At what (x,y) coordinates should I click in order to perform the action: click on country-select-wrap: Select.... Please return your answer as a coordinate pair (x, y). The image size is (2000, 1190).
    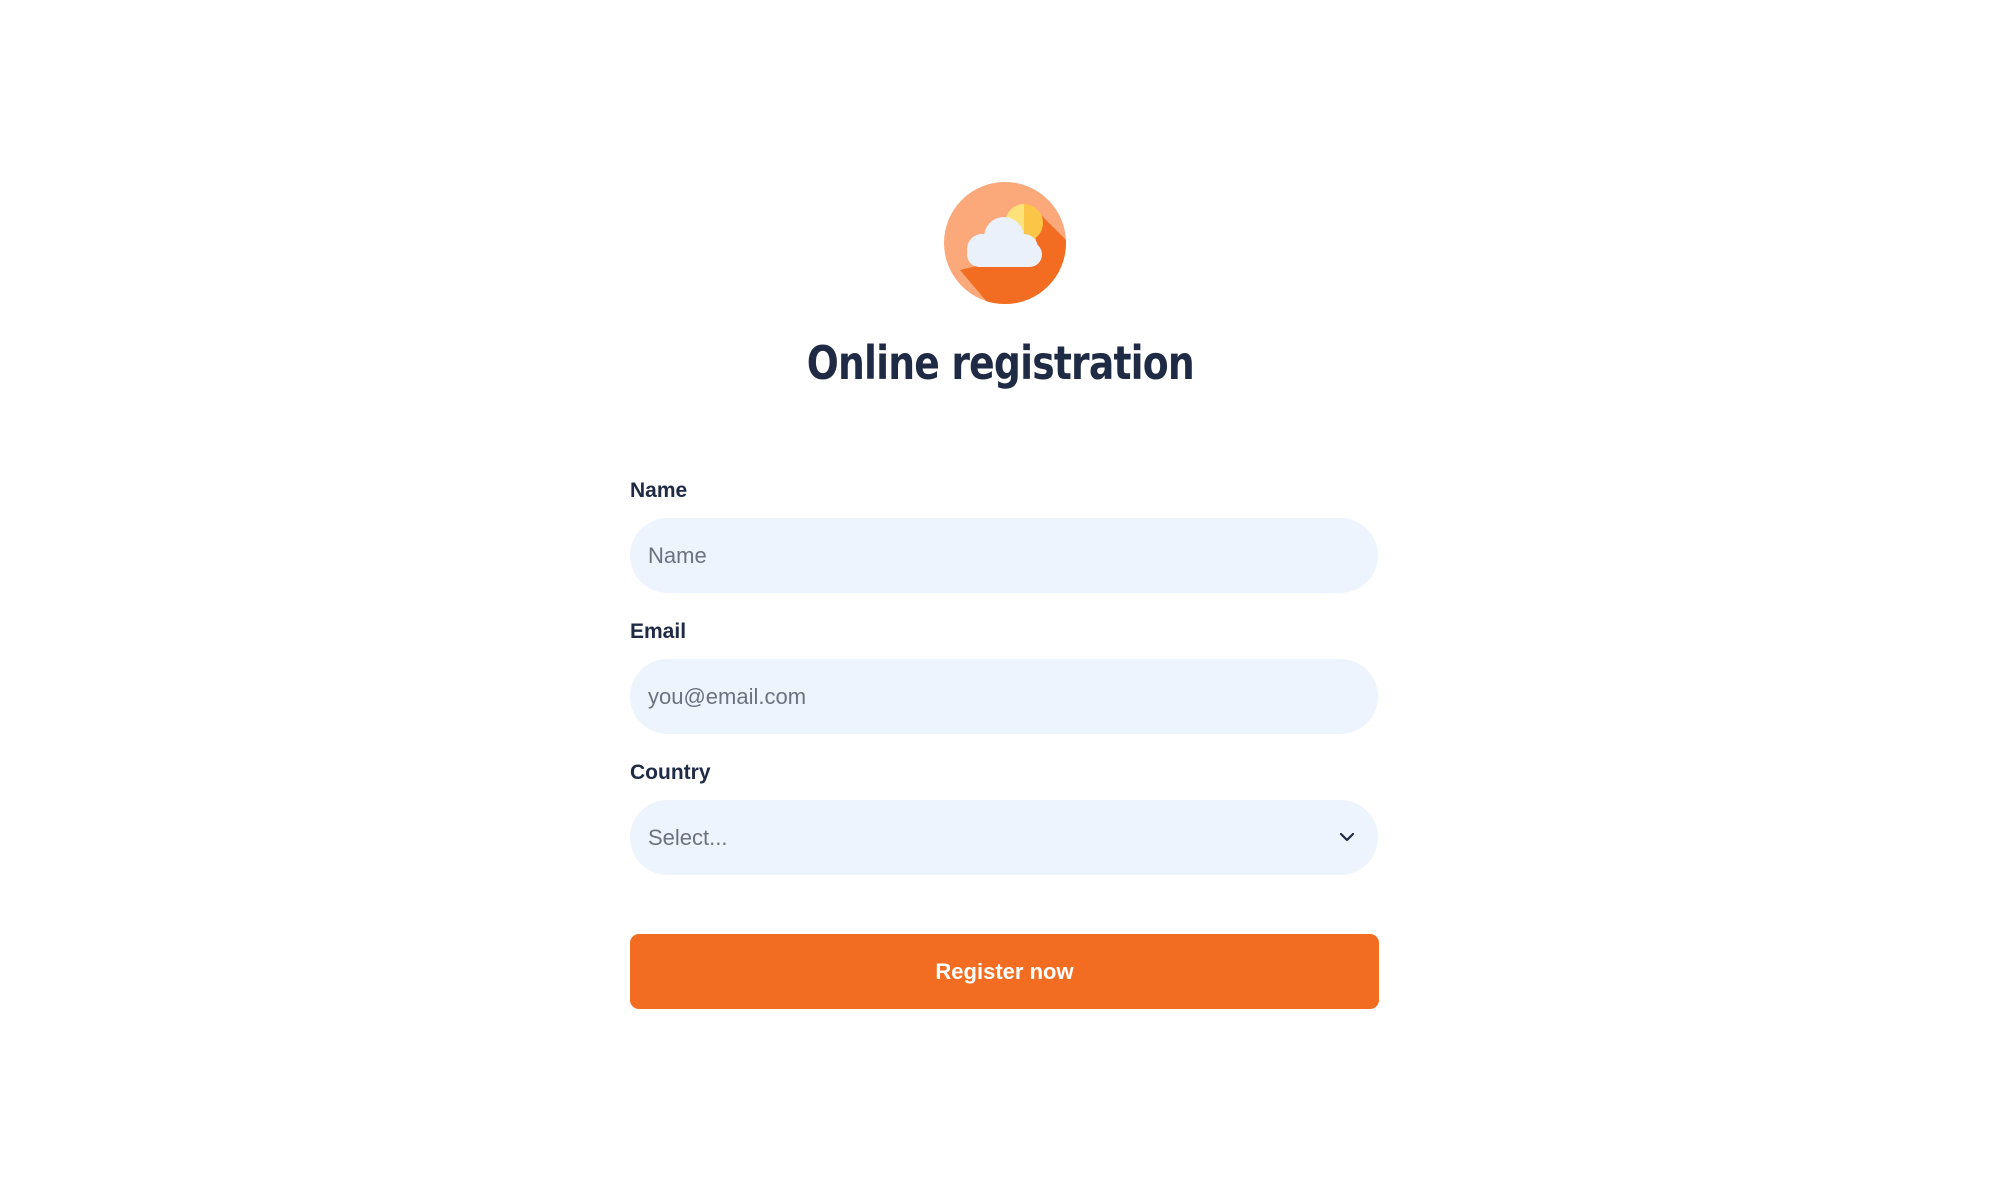
    Looking at the image, I should click on (1004, 837).